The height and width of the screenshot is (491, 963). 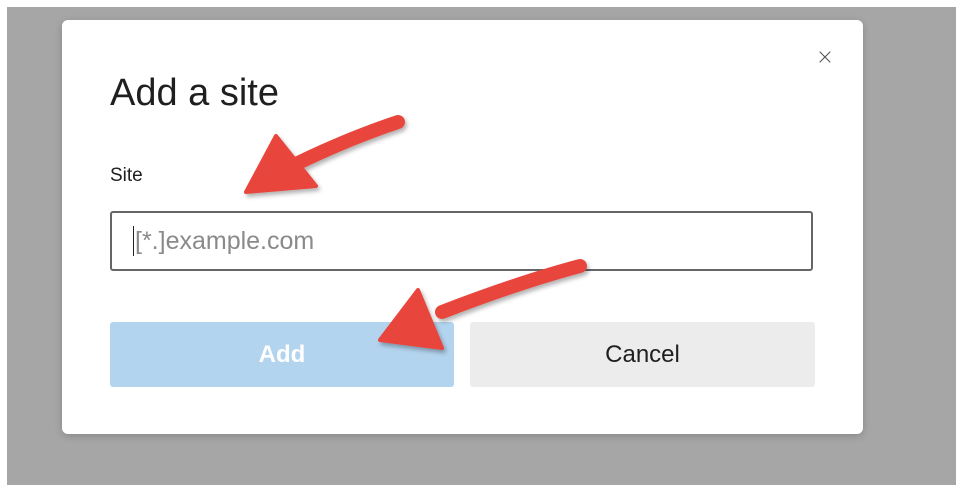 I want to click on site-input, so click(x=461, y=241).